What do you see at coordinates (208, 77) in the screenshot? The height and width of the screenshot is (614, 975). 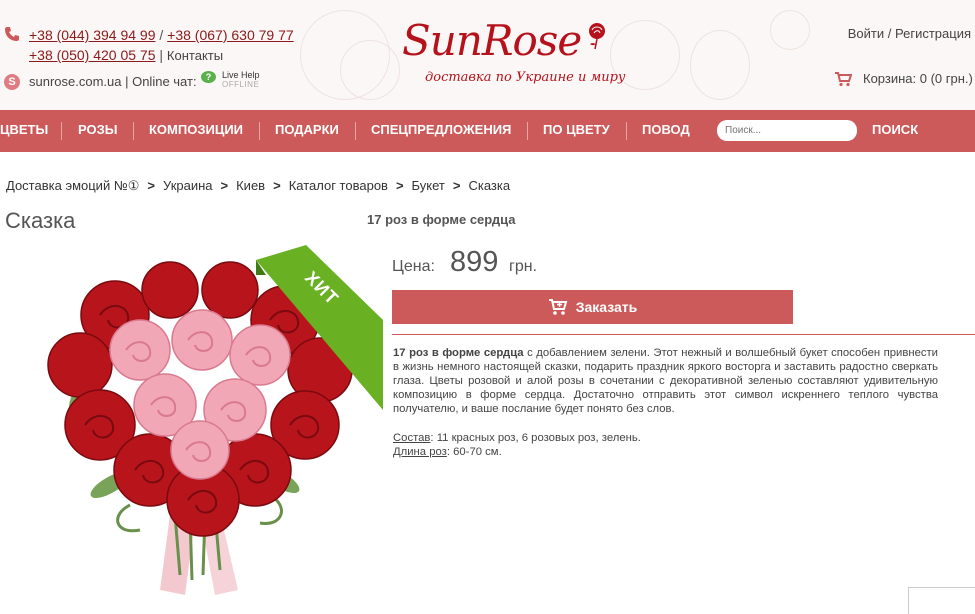 I see `chat-bubble-icon: ?` at bounding box center [208, 77].